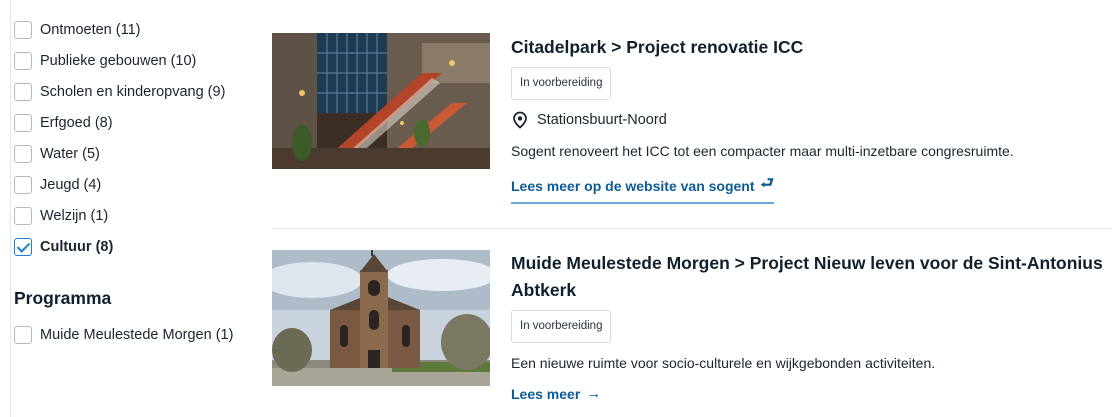 This screenshot has width=1113, height=417. I want to click on link-label: Lees meer op de website van sogent, so click(633, 185).